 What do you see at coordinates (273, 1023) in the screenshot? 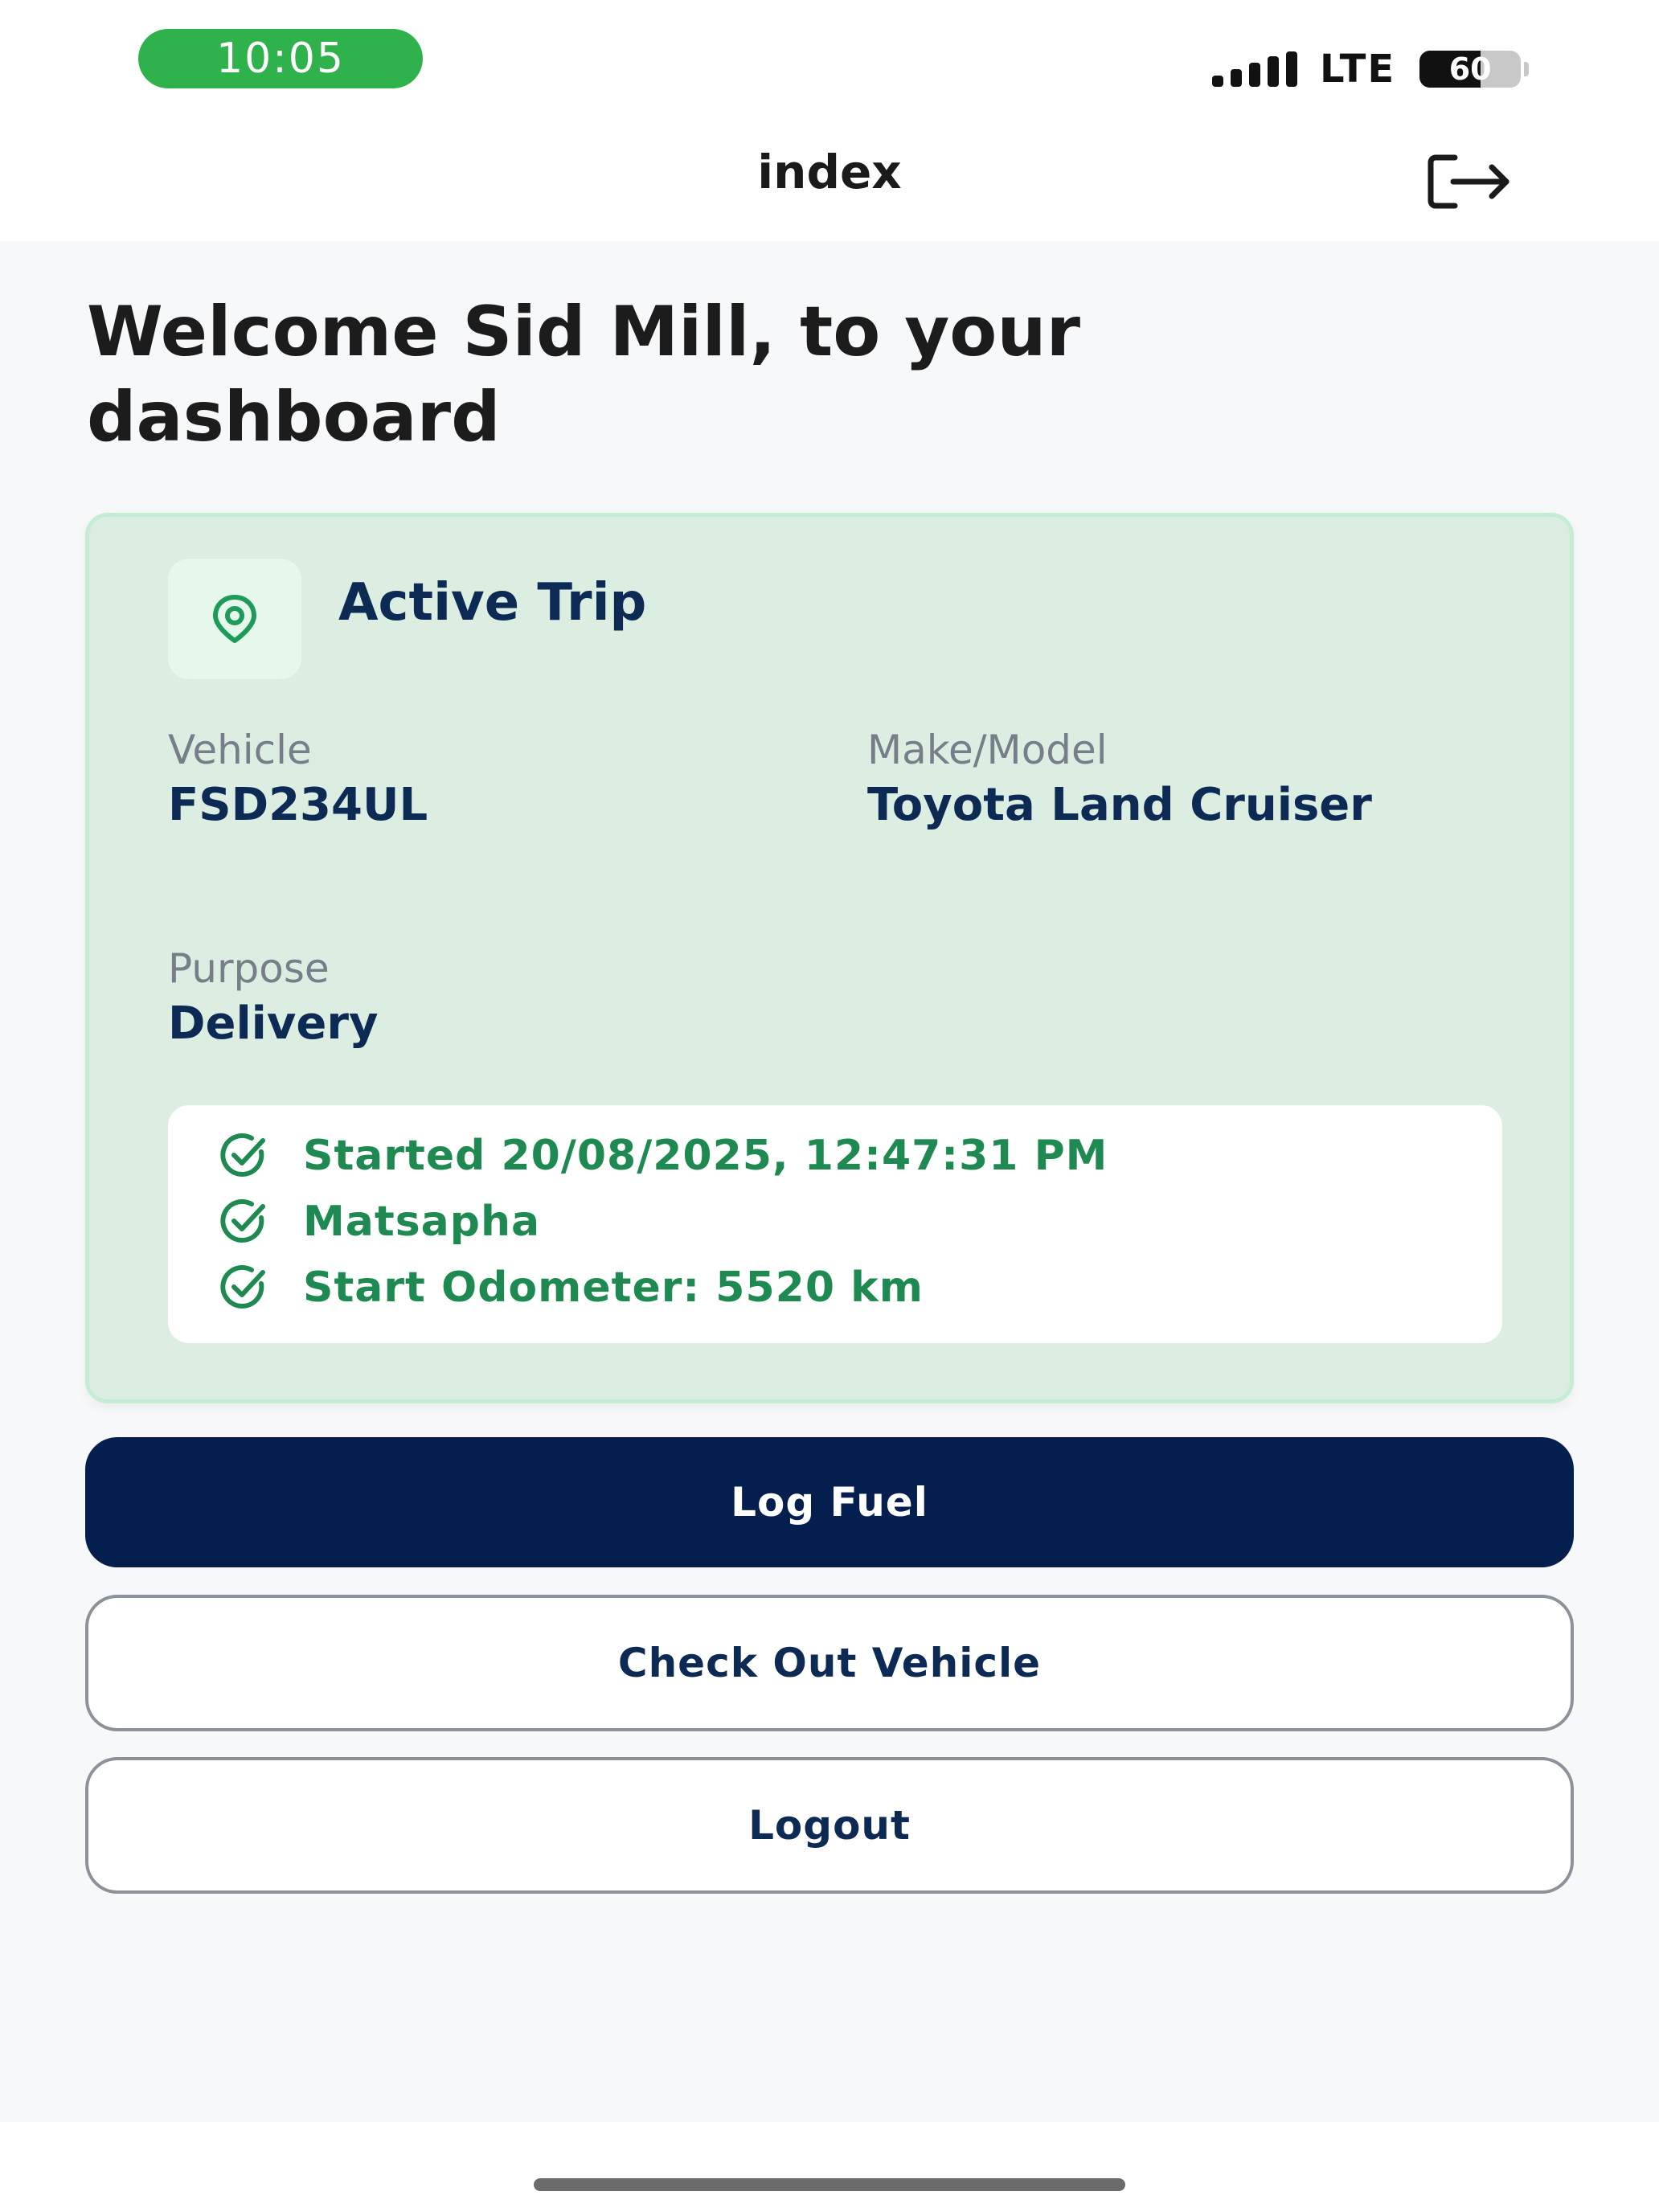
I see `purpose-value: Delivery` at bounding box center [273, 1023].